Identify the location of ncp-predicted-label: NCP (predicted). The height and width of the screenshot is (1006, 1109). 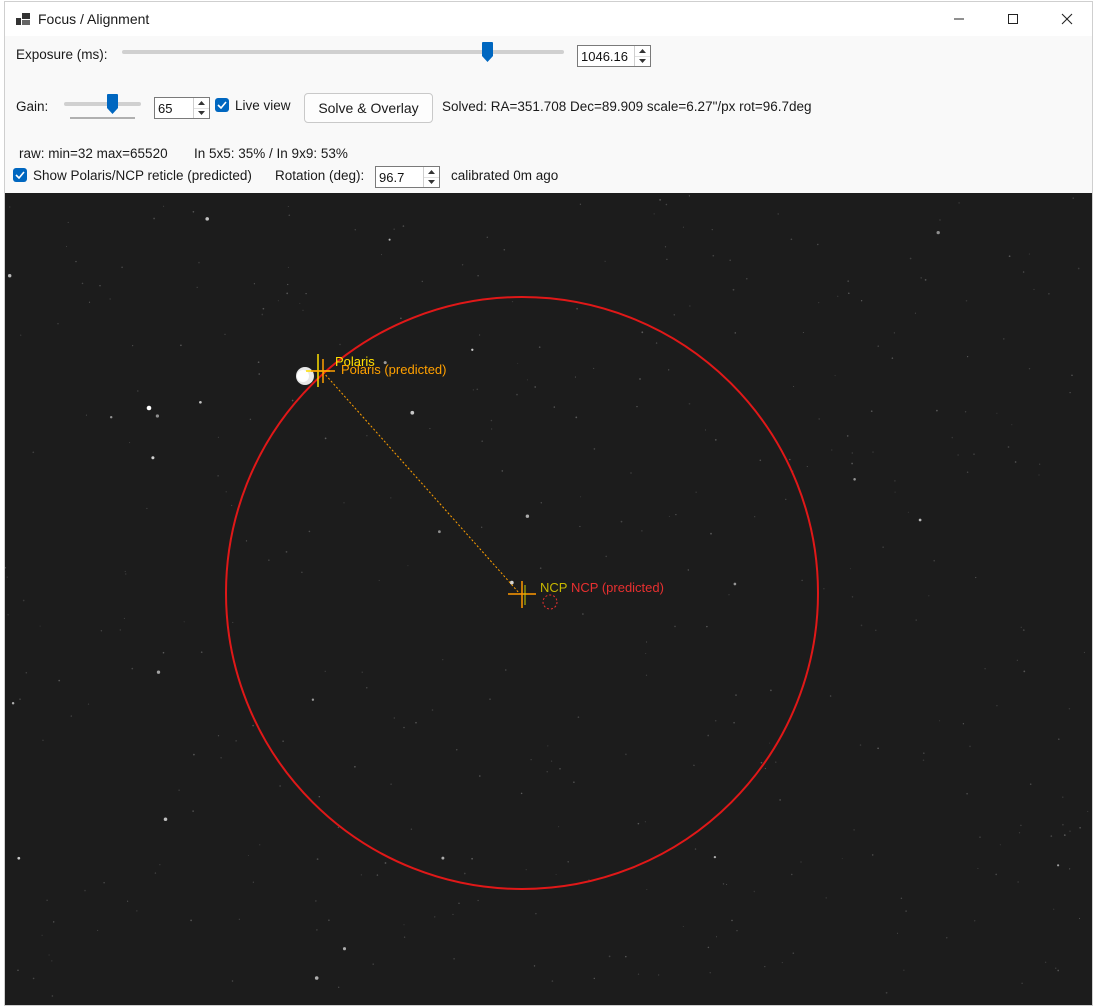
(617, 587).